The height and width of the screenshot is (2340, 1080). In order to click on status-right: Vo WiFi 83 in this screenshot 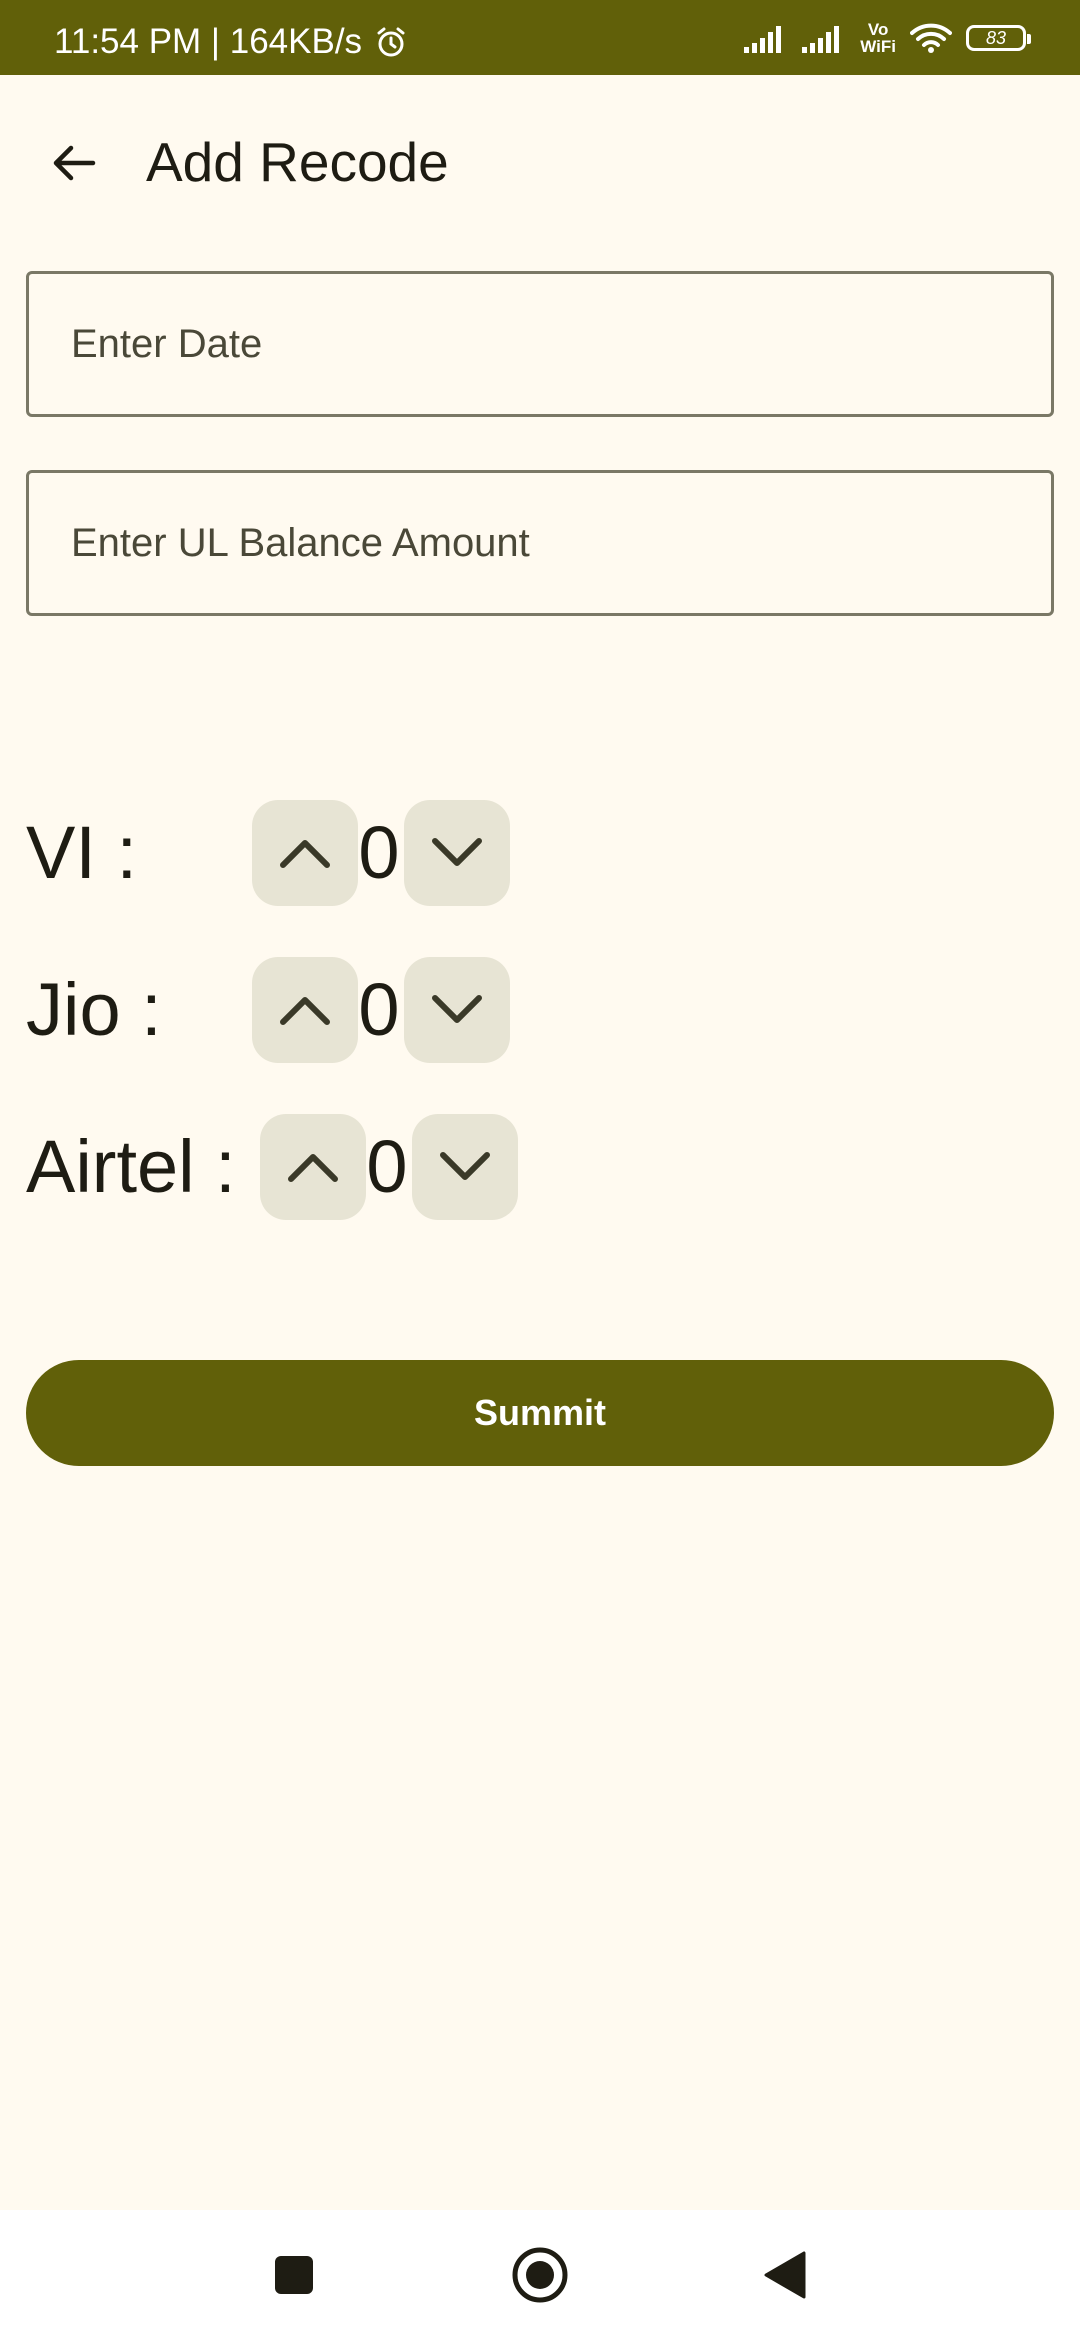, I will do `click(887, 38)`.